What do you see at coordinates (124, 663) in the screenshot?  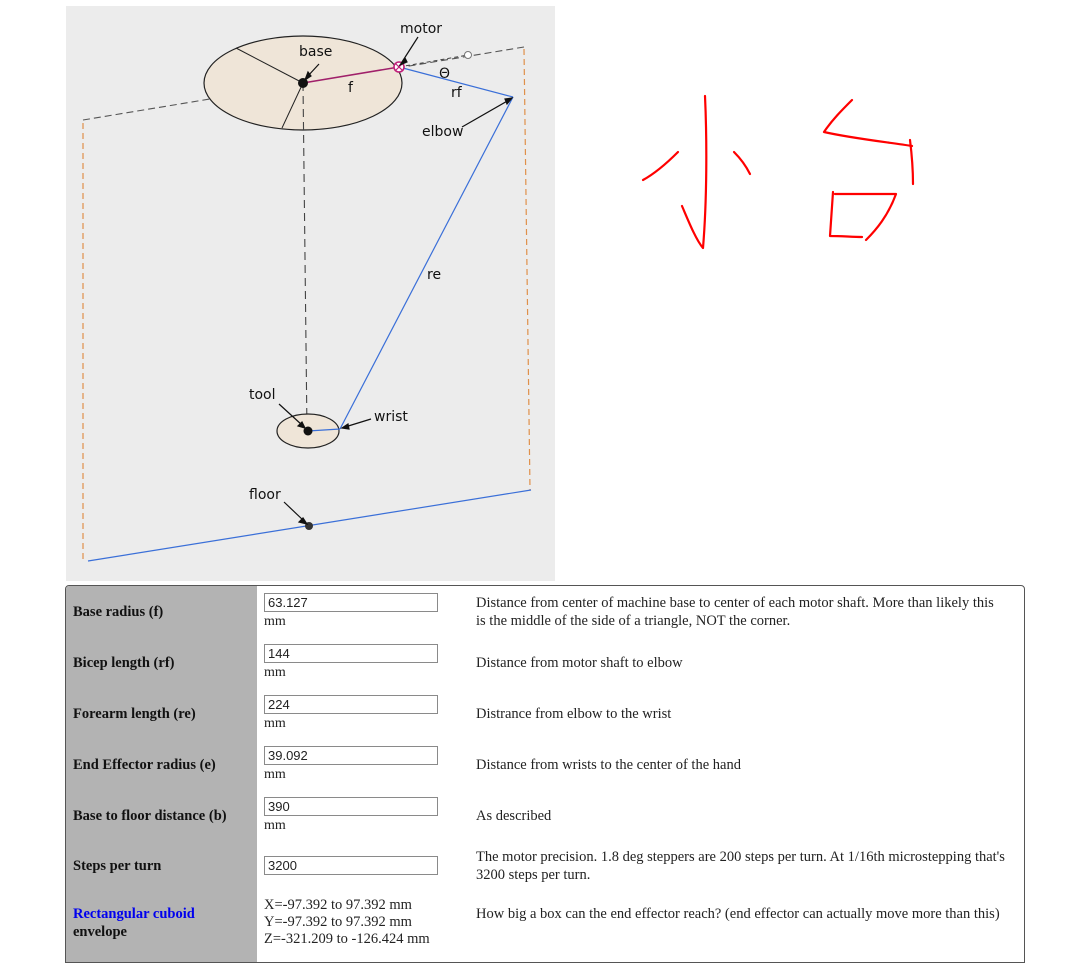 I see `param-label: Bicep length (rf)` at bounding box center [124, 663].